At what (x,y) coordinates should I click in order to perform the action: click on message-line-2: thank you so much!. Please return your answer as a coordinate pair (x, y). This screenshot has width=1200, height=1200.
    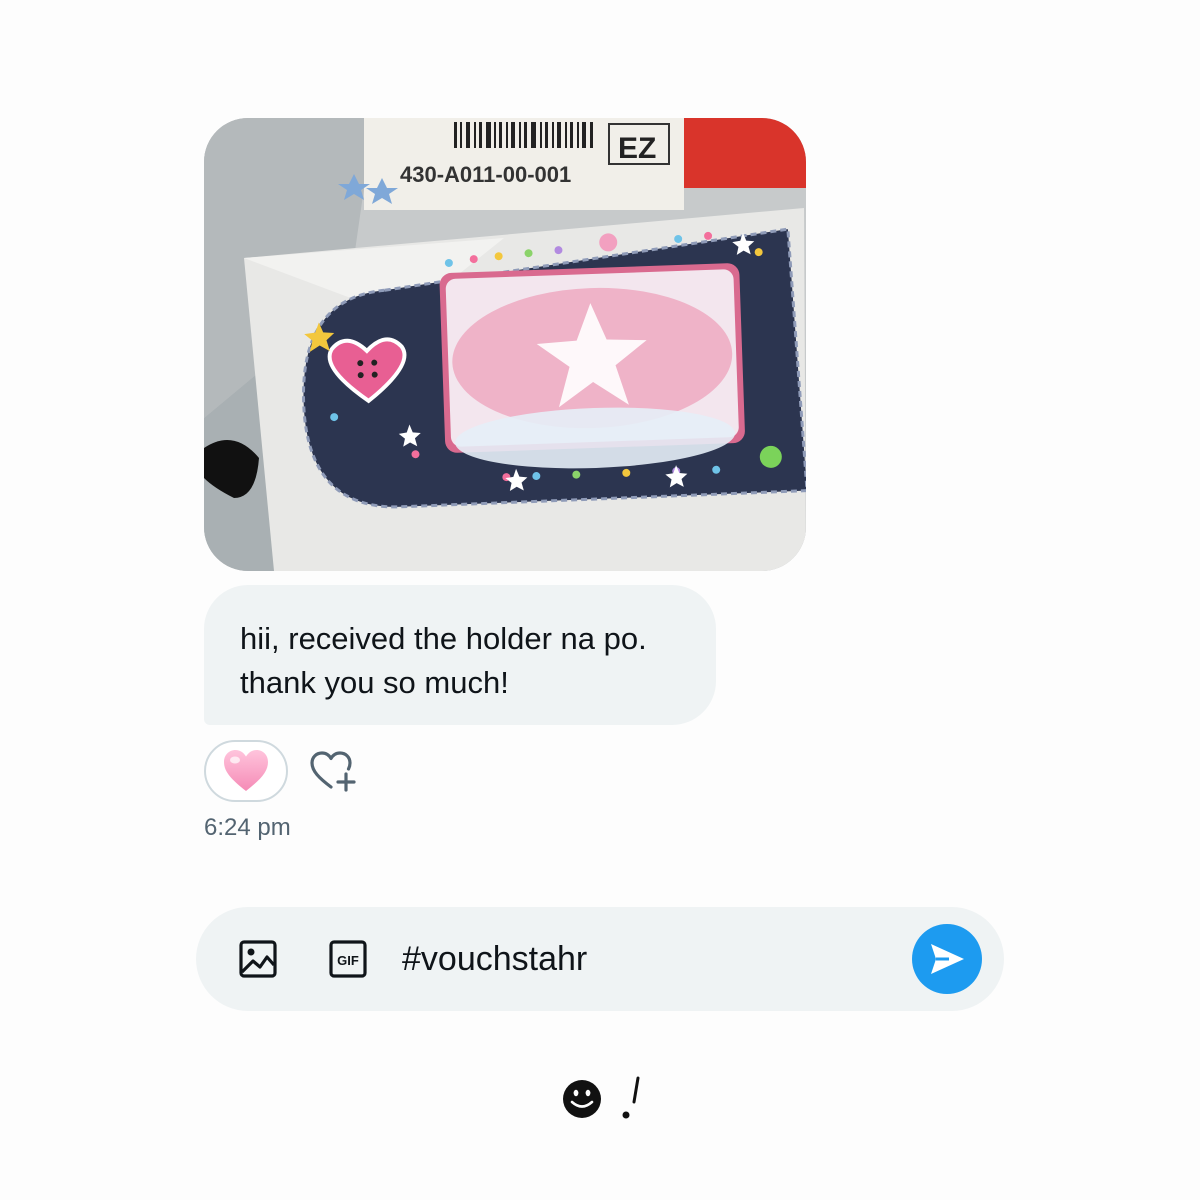
    Looking at the image, I should click on (374, 682).